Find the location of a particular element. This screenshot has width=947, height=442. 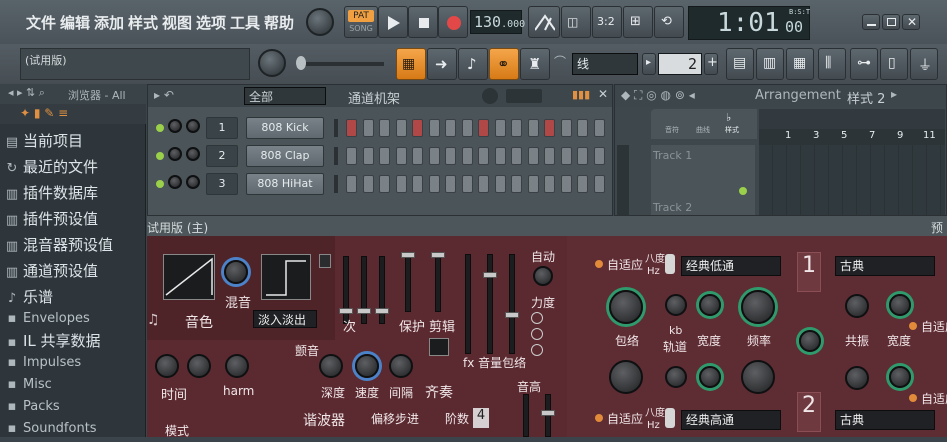

style1-select: 古典 is located at coordinates (885, 266).